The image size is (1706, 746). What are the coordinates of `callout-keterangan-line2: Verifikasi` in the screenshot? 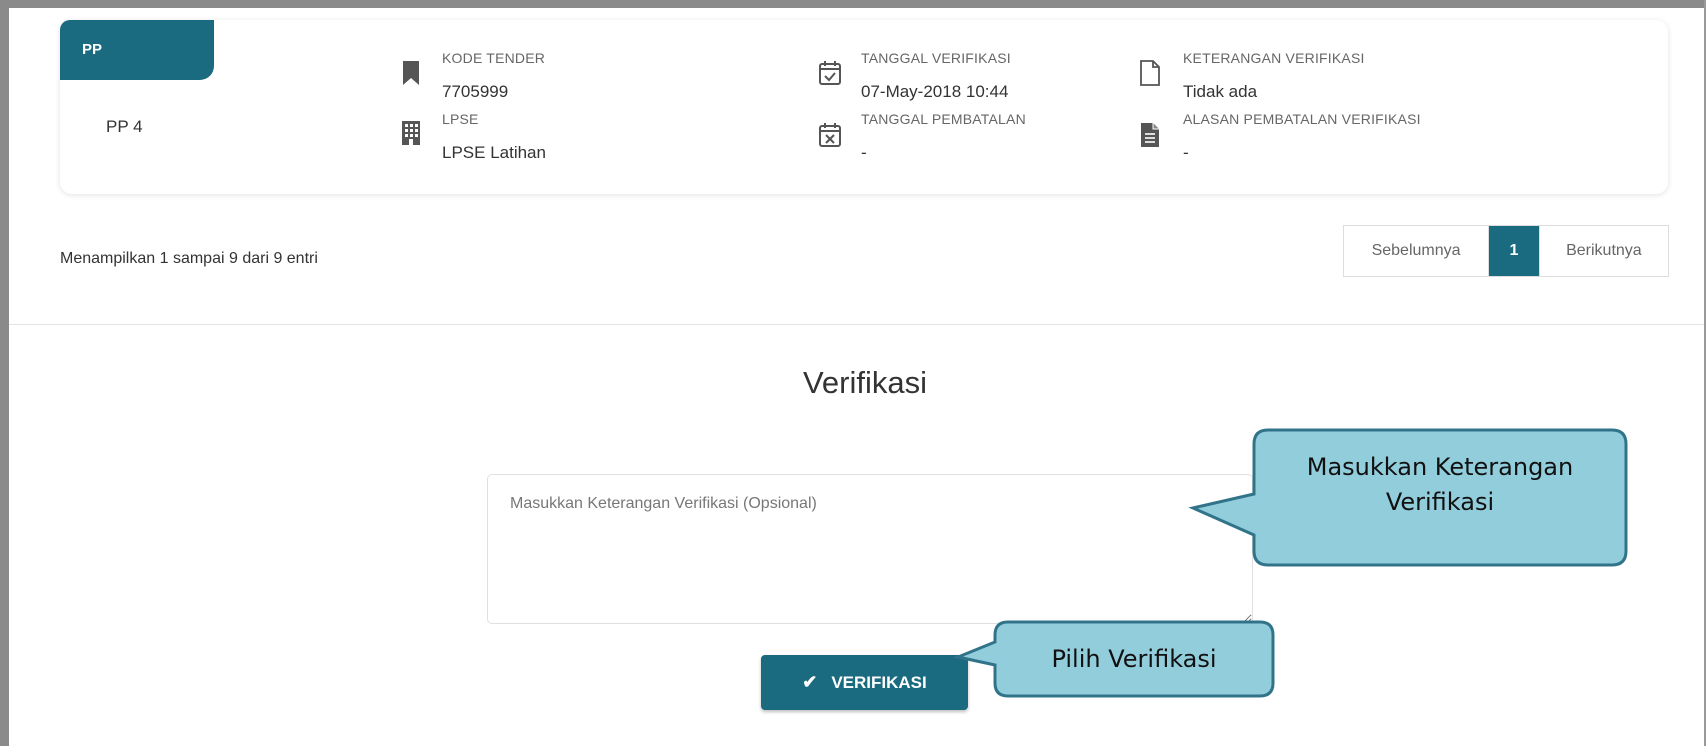 It's located at (1440, 501).